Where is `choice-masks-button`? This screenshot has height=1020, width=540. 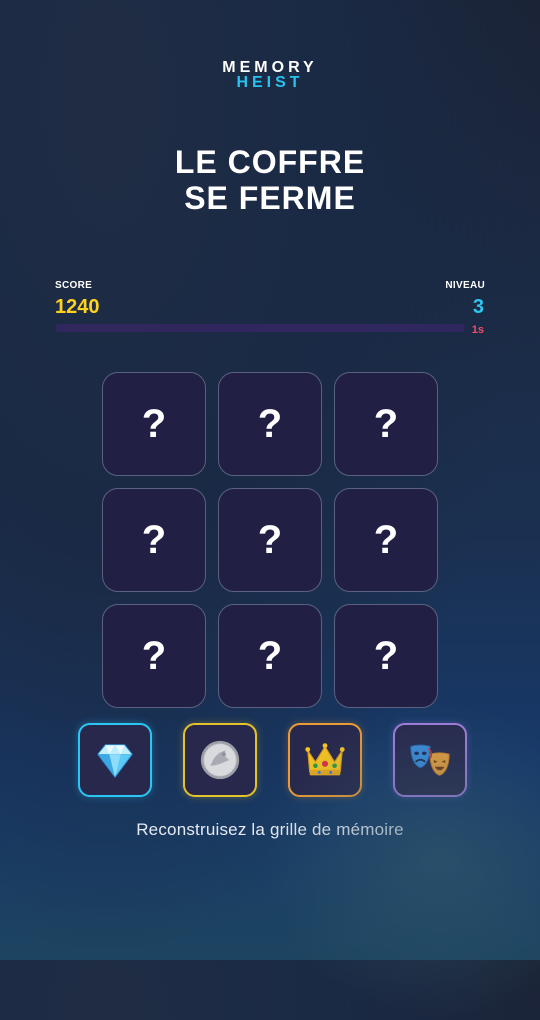 choice-masks-button is located at coordinates (430, 760).